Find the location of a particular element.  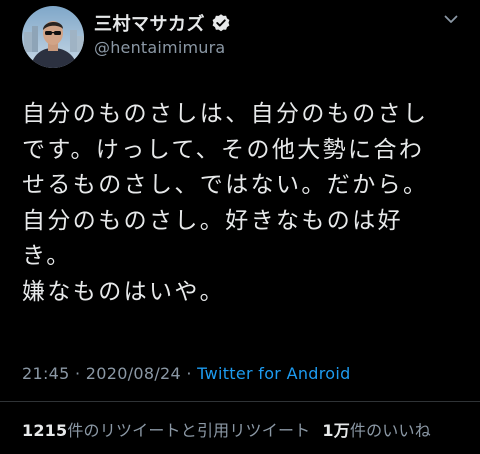

display-name: 三村マサカズ is located at coordinates (149, 23).